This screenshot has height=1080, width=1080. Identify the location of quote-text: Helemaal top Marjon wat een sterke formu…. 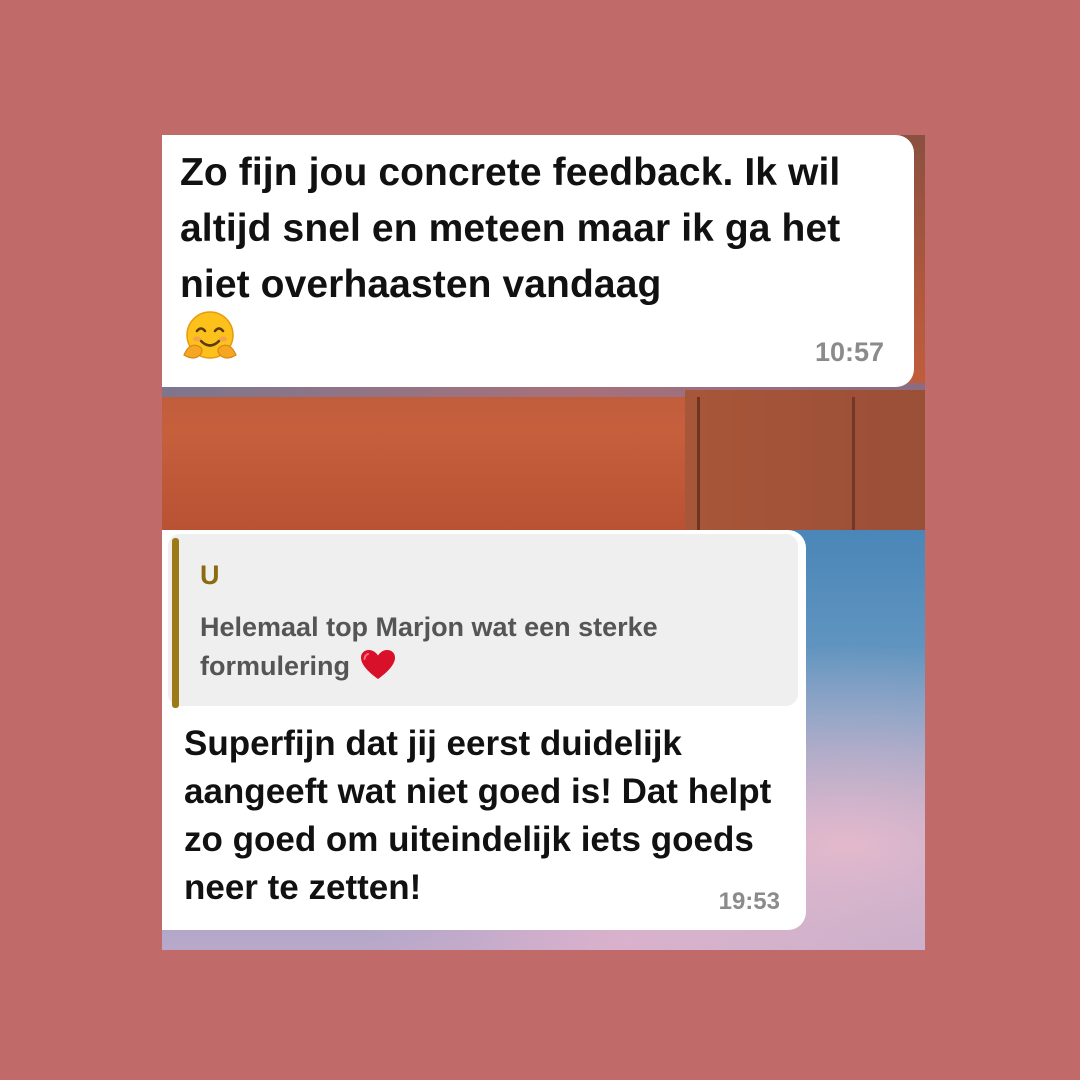
(429, 646).